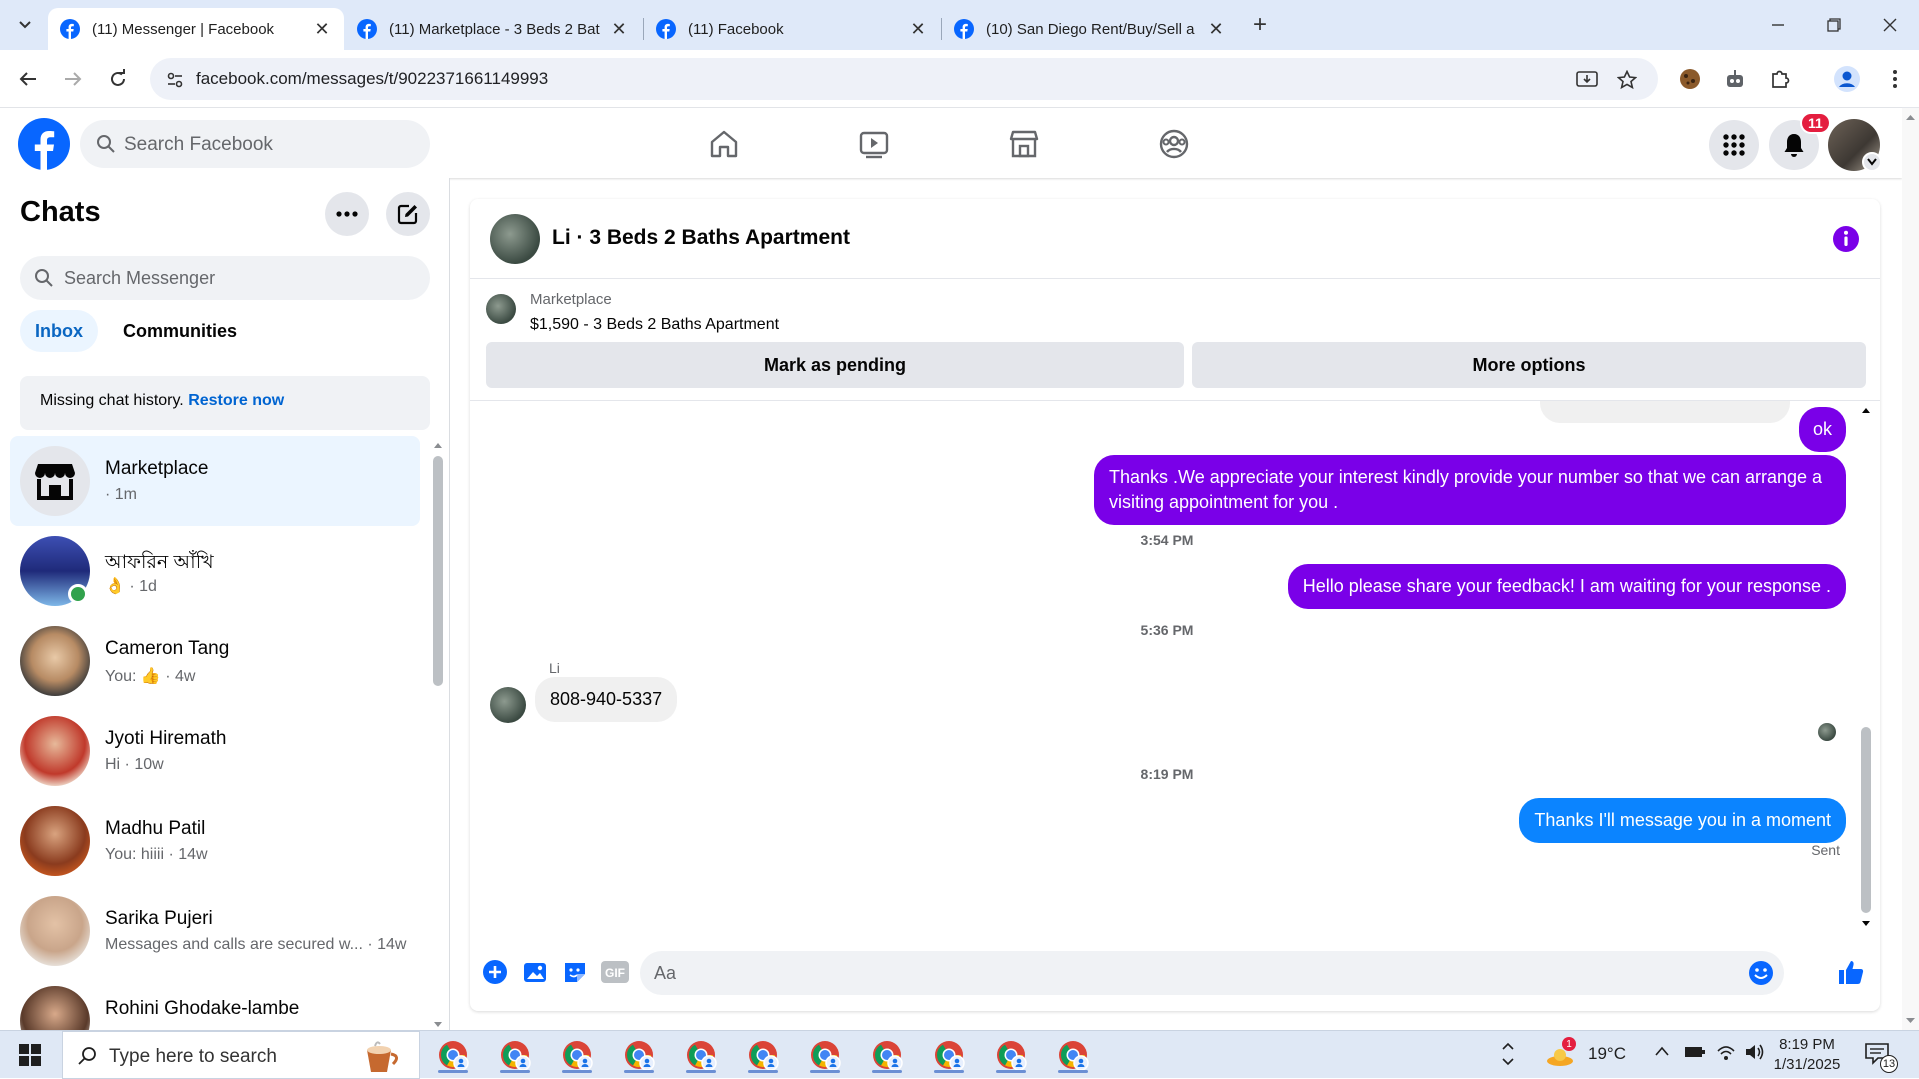  I want to click on attach-photo-icon, so click(535, 972).